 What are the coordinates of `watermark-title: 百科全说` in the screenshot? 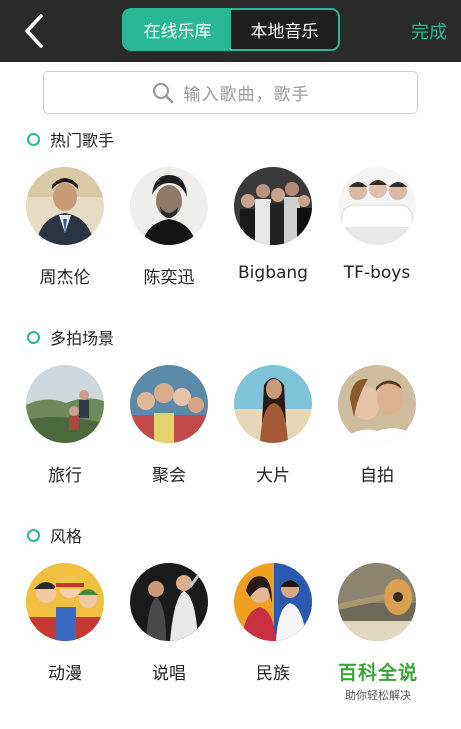 It's located at (377, 673).